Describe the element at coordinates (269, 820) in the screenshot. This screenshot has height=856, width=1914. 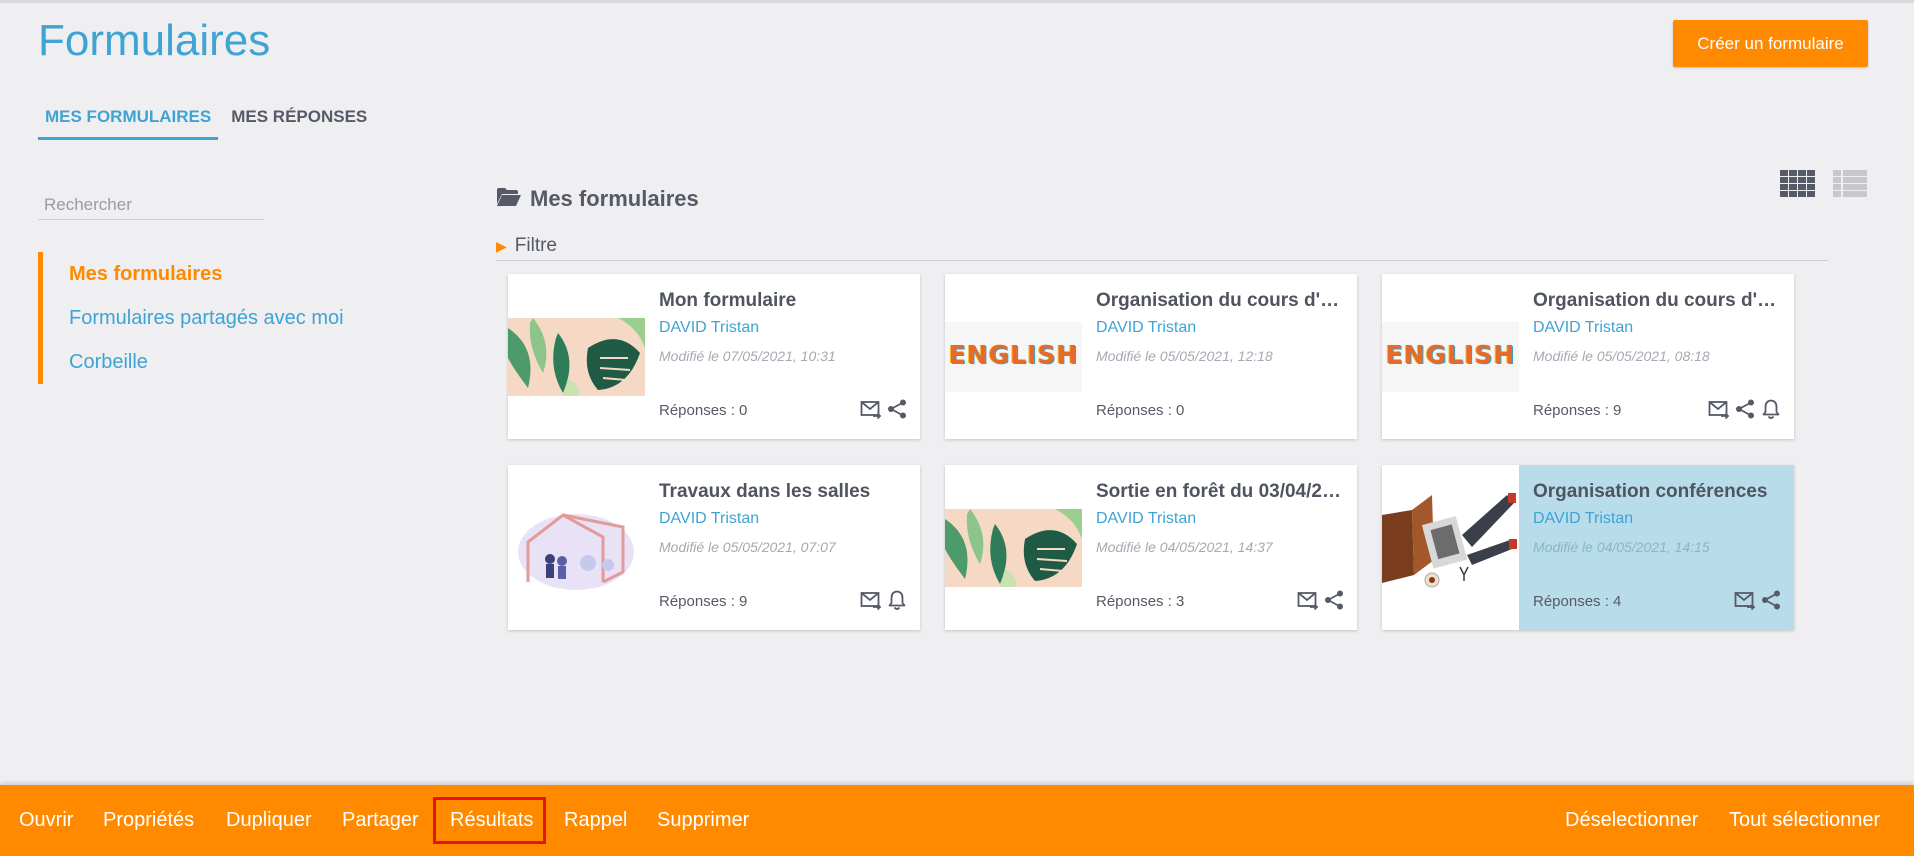
I see `duplicate-button: Dupliquer` at that location.